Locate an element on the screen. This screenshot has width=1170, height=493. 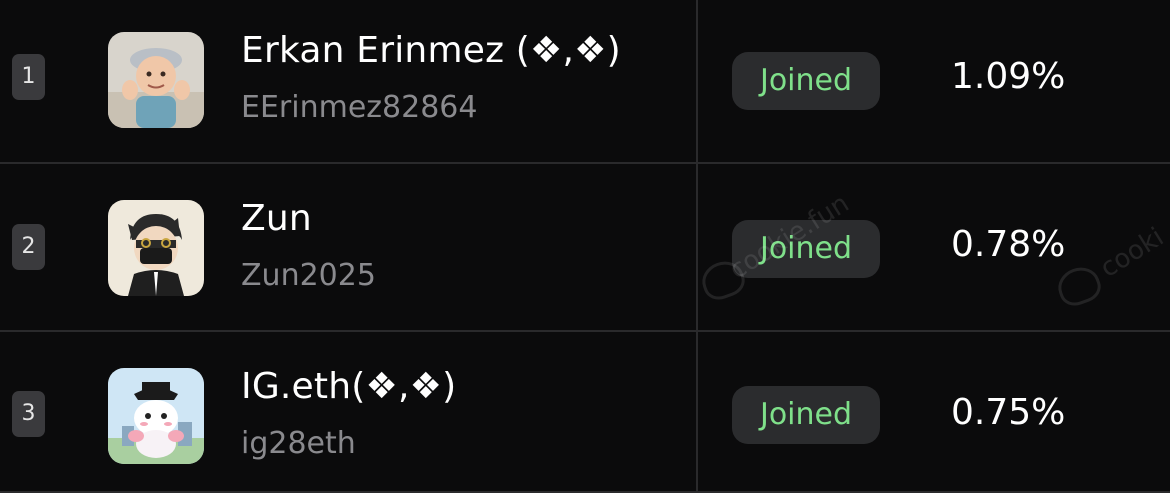
avatar-toddler-image is located at coordinates (156, 80).